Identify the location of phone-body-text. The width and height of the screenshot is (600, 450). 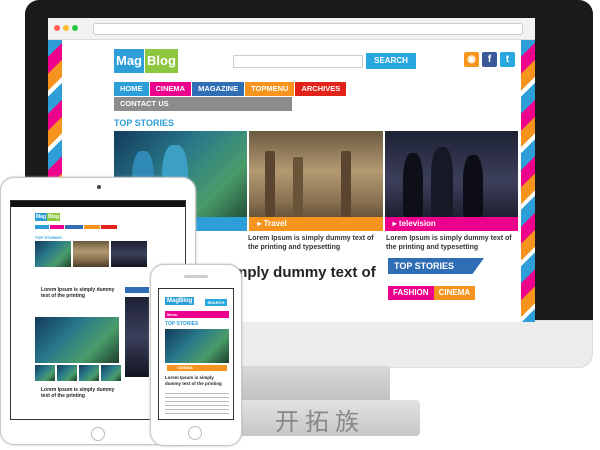
(197, 404).